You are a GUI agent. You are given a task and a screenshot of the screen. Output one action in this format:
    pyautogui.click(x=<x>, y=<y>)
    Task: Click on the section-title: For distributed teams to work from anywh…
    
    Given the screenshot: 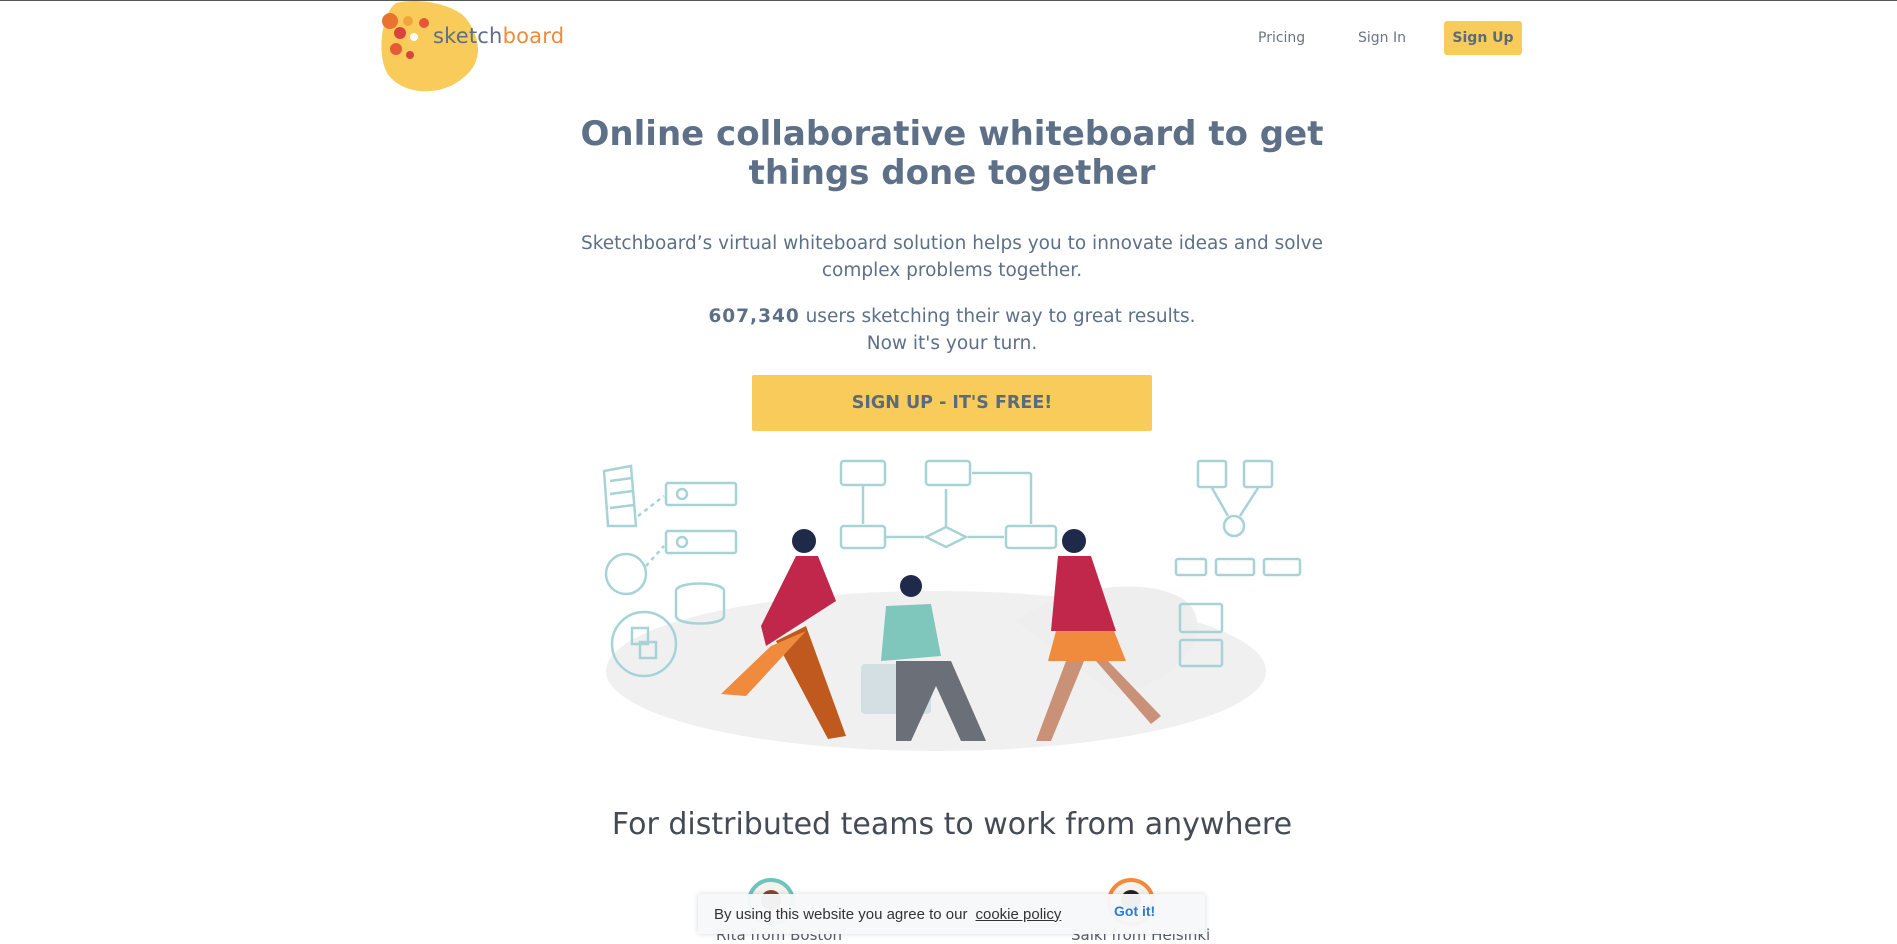 What is the action you would take?
    pyautogui.click(x=952, y=824)
    